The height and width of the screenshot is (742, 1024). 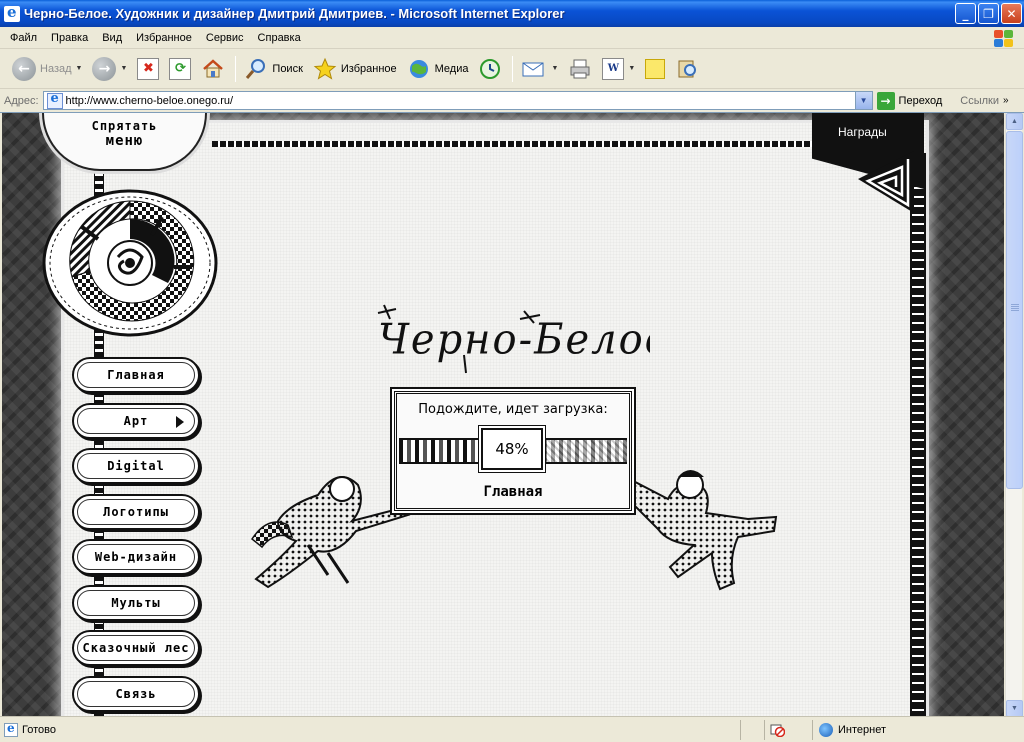 I want to click on mail-button: ▼, so click(x=539, y=69).